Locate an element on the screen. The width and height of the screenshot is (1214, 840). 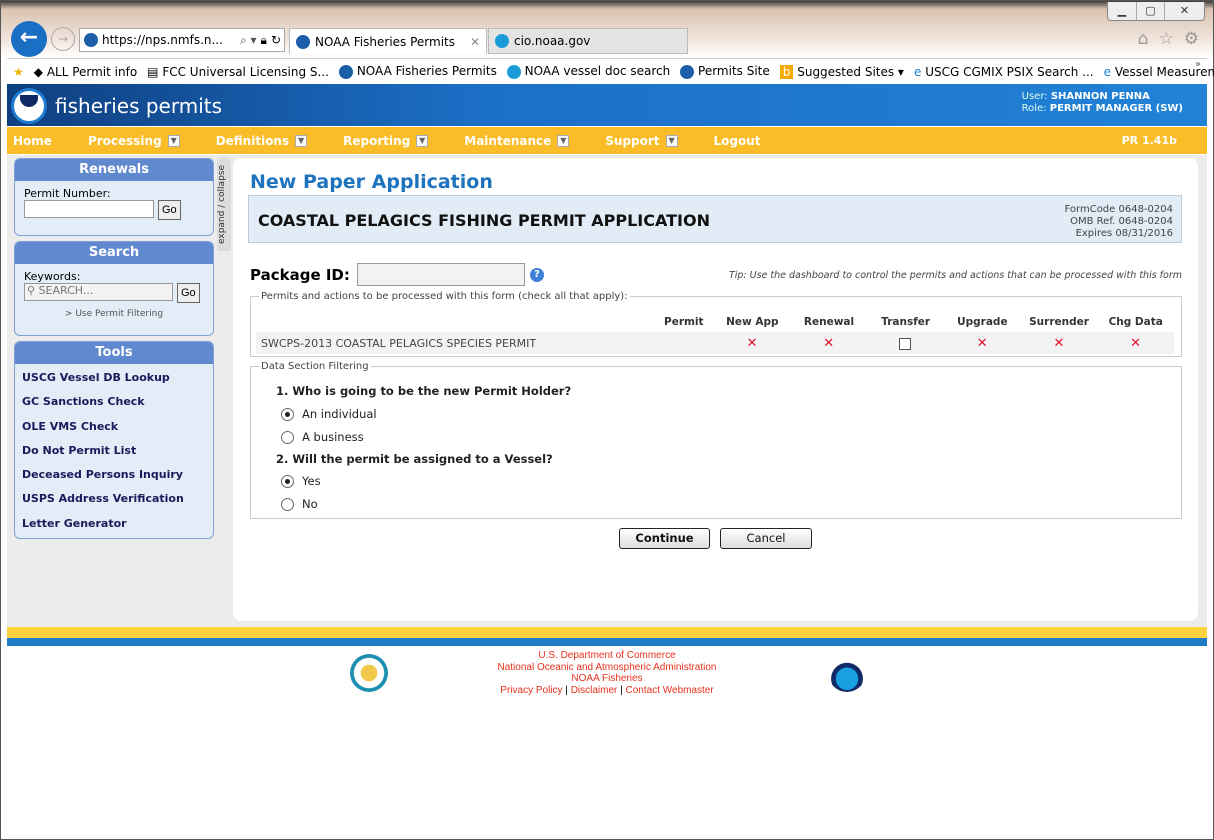
site-icon is located at coordinates (303, 41).